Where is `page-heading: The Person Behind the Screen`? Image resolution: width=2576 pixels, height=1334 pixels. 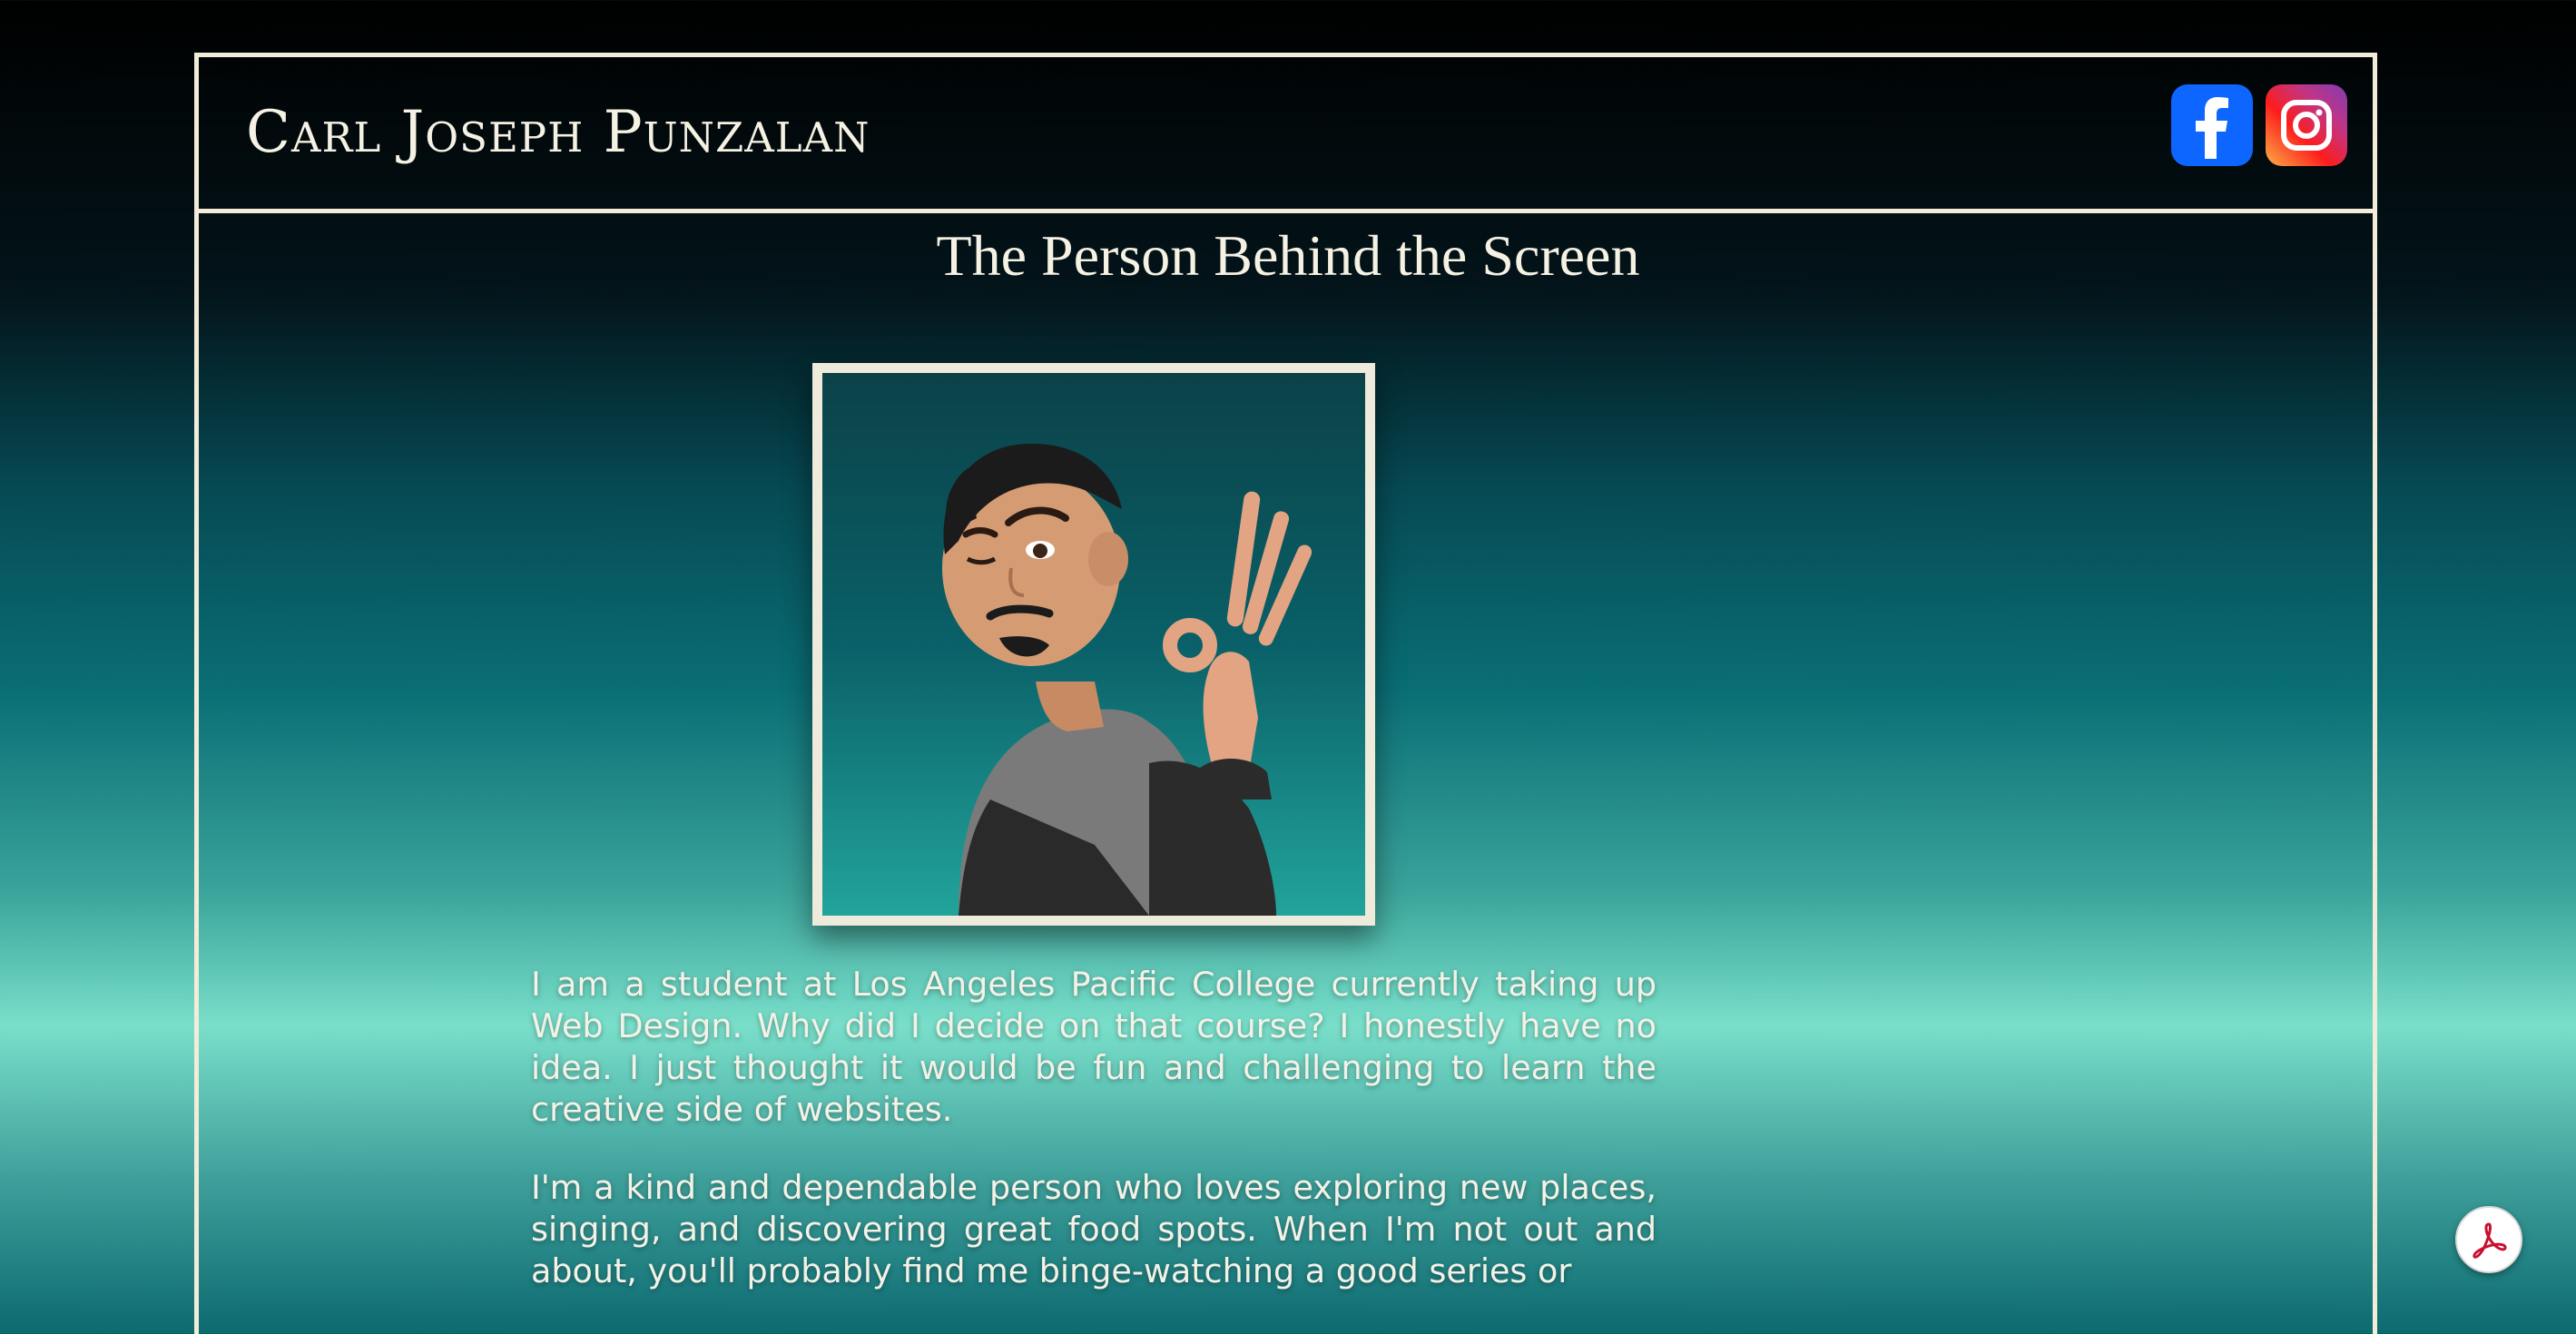 page-heading: The Person Behind the Screen is located at coordinates (1288, 255).